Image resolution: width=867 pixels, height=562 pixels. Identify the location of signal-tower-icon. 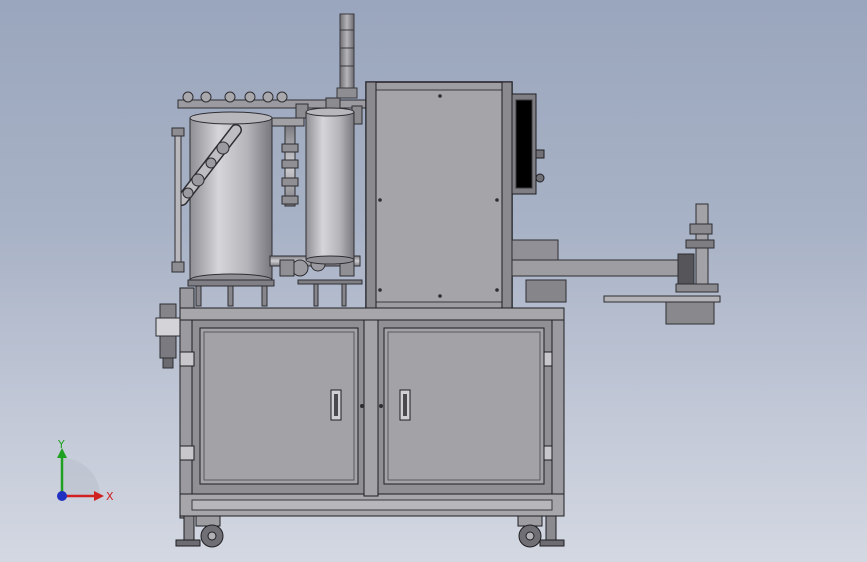
(347, 56).